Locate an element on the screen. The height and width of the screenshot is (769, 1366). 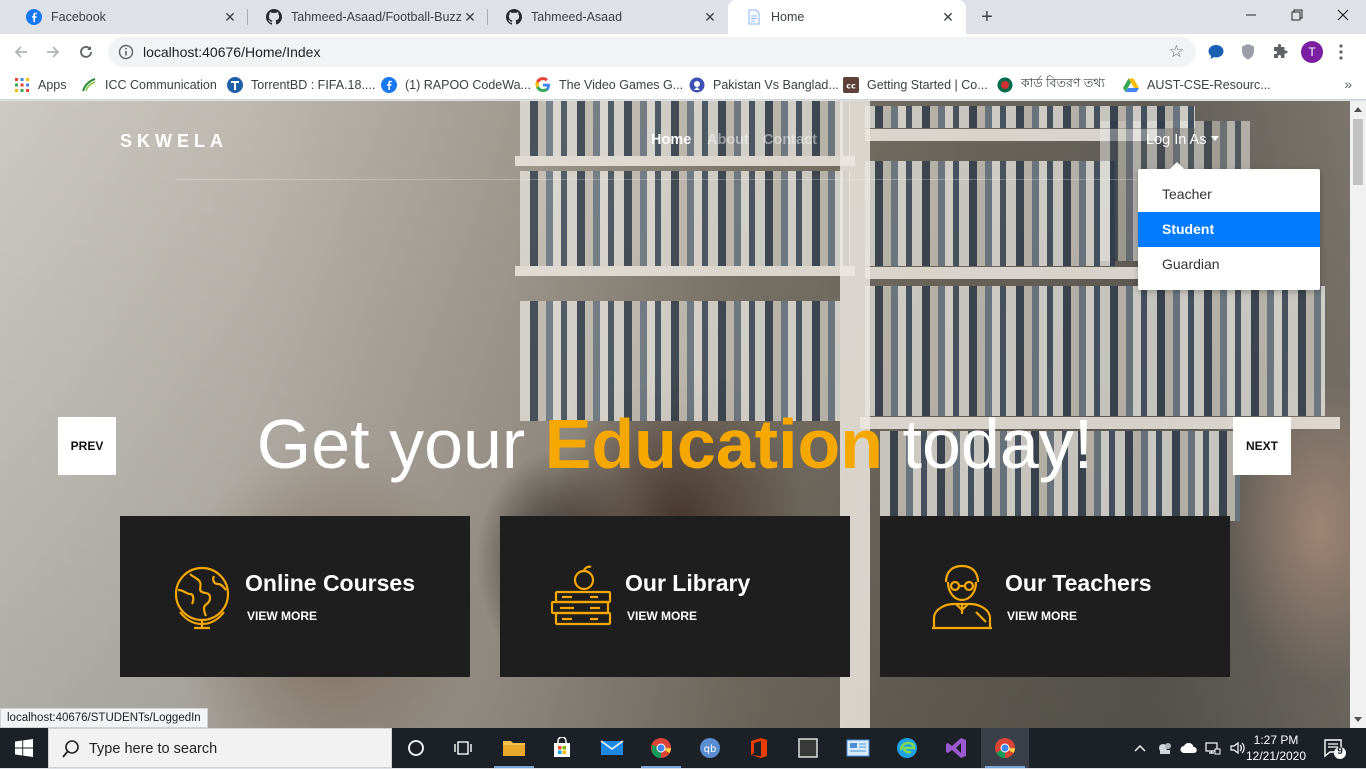
mail-app is located at coordinates (612, 748).